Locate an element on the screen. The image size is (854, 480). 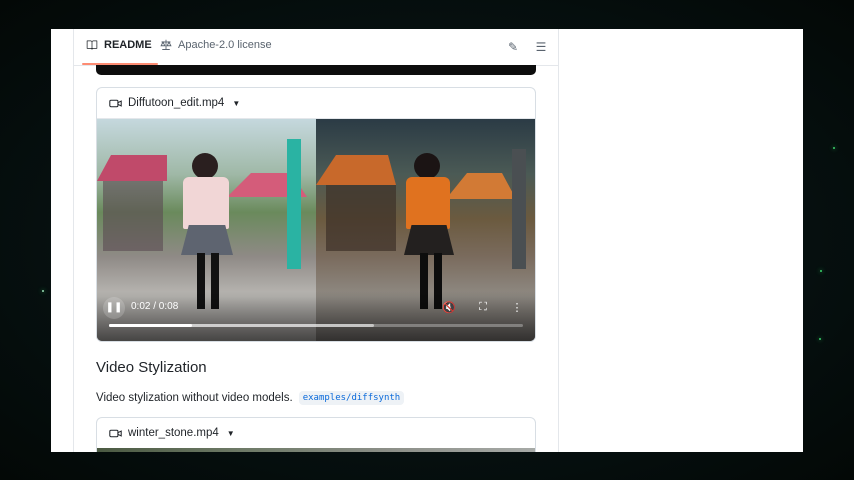
video-filename: Diffutoon_edit.mp4 is located at coordinates (176, 103).